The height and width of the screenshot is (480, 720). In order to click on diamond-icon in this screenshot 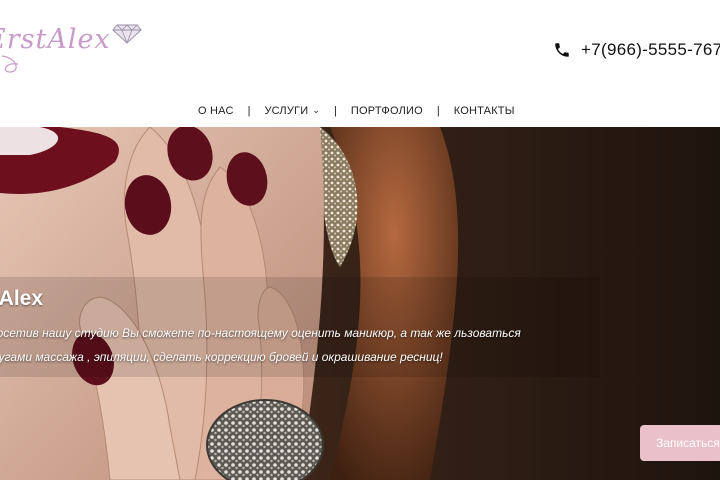, I will do `click(127, 34)`.